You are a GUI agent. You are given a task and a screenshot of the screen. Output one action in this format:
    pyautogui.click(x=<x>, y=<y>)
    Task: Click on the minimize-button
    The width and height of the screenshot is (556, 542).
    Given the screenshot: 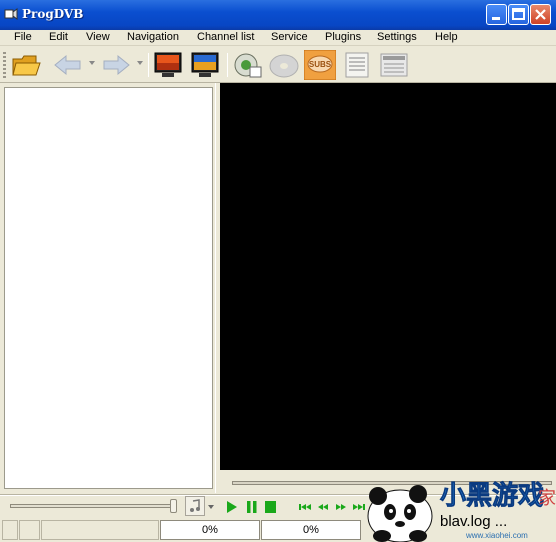 What is the action you would take?
    pyautogui.click(x=496, y=14)
    